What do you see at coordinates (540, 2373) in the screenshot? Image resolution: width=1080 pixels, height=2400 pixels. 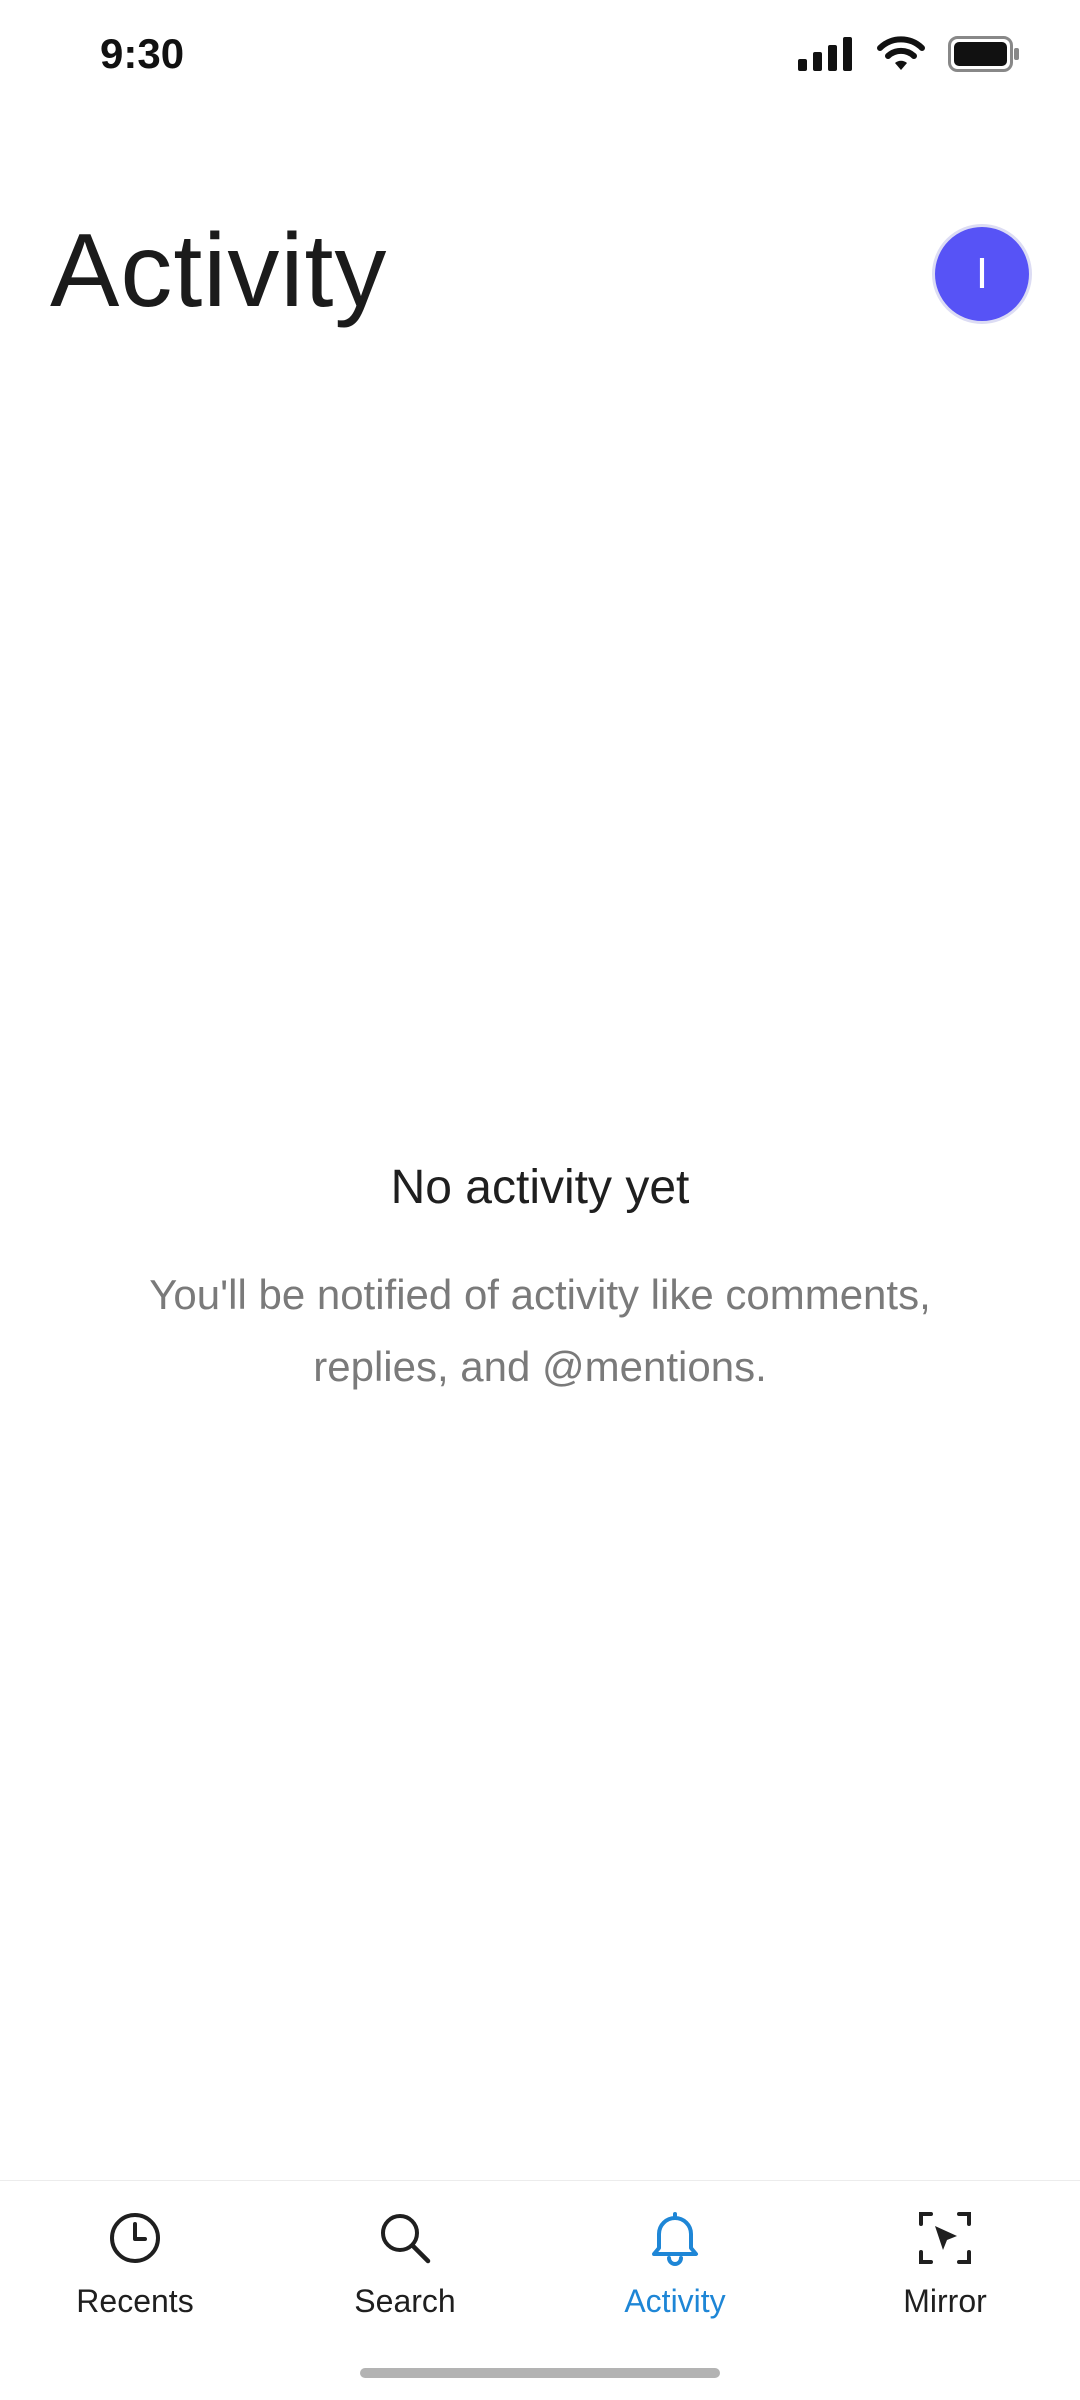 I see `home-indicator` at bounding box center [540, 2373].